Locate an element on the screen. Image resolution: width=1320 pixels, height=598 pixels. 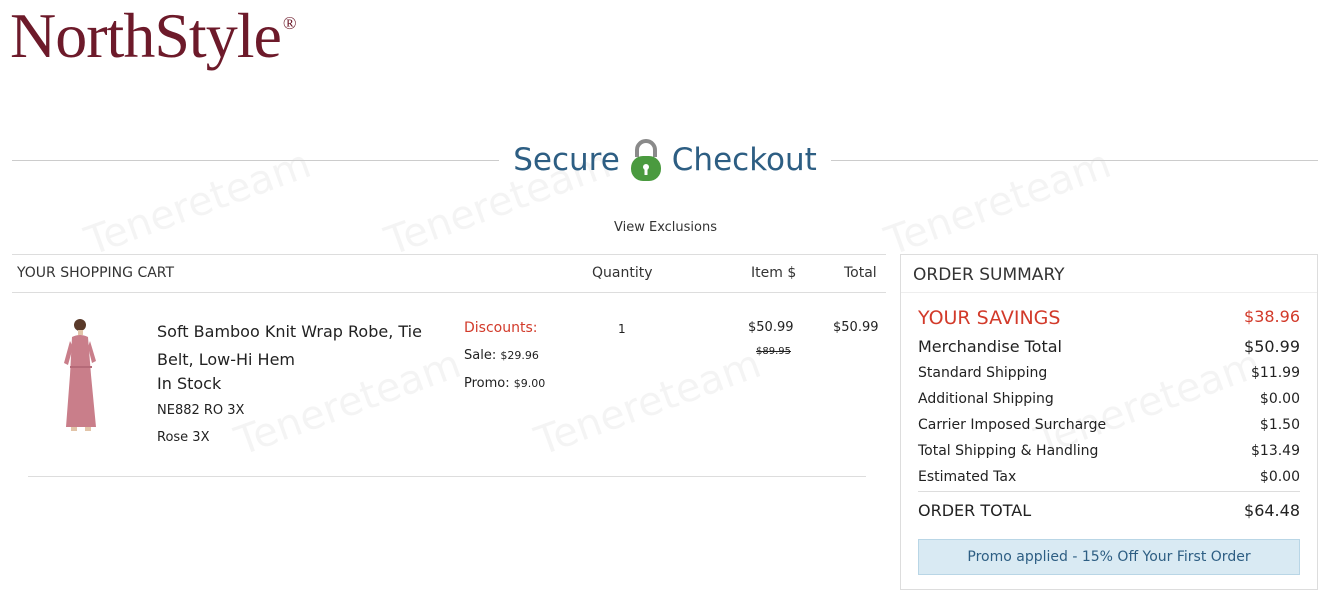
col-item-price: Item $ is located at coordinates (774, 273).